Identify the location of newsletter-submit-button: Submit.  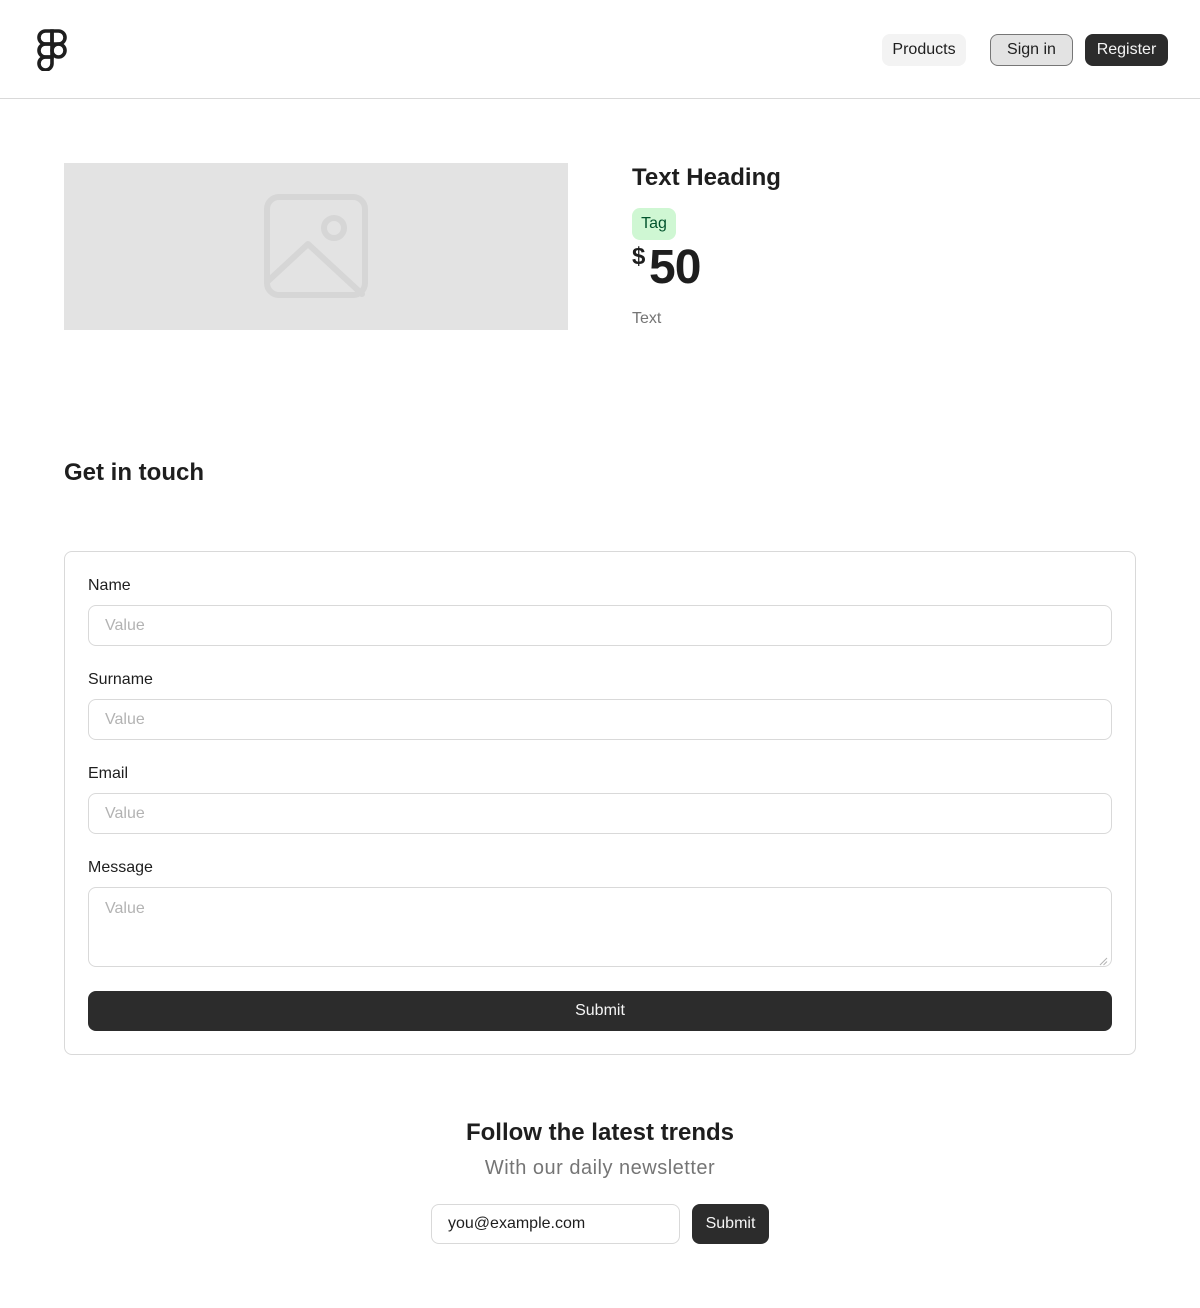
(730, 1224).